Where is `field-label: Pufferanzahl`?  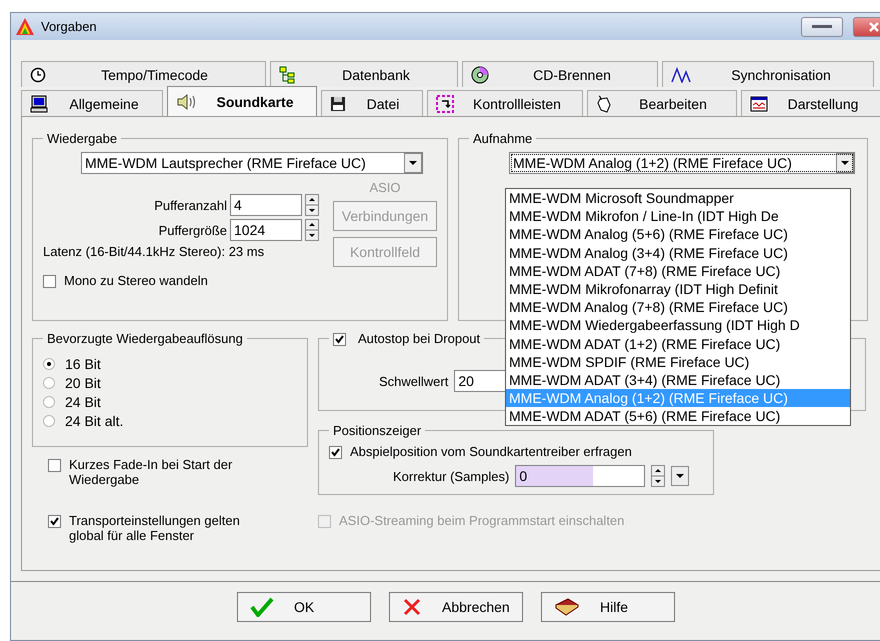
field-label: Pufferanzahl is located at coordinates (190, 205).